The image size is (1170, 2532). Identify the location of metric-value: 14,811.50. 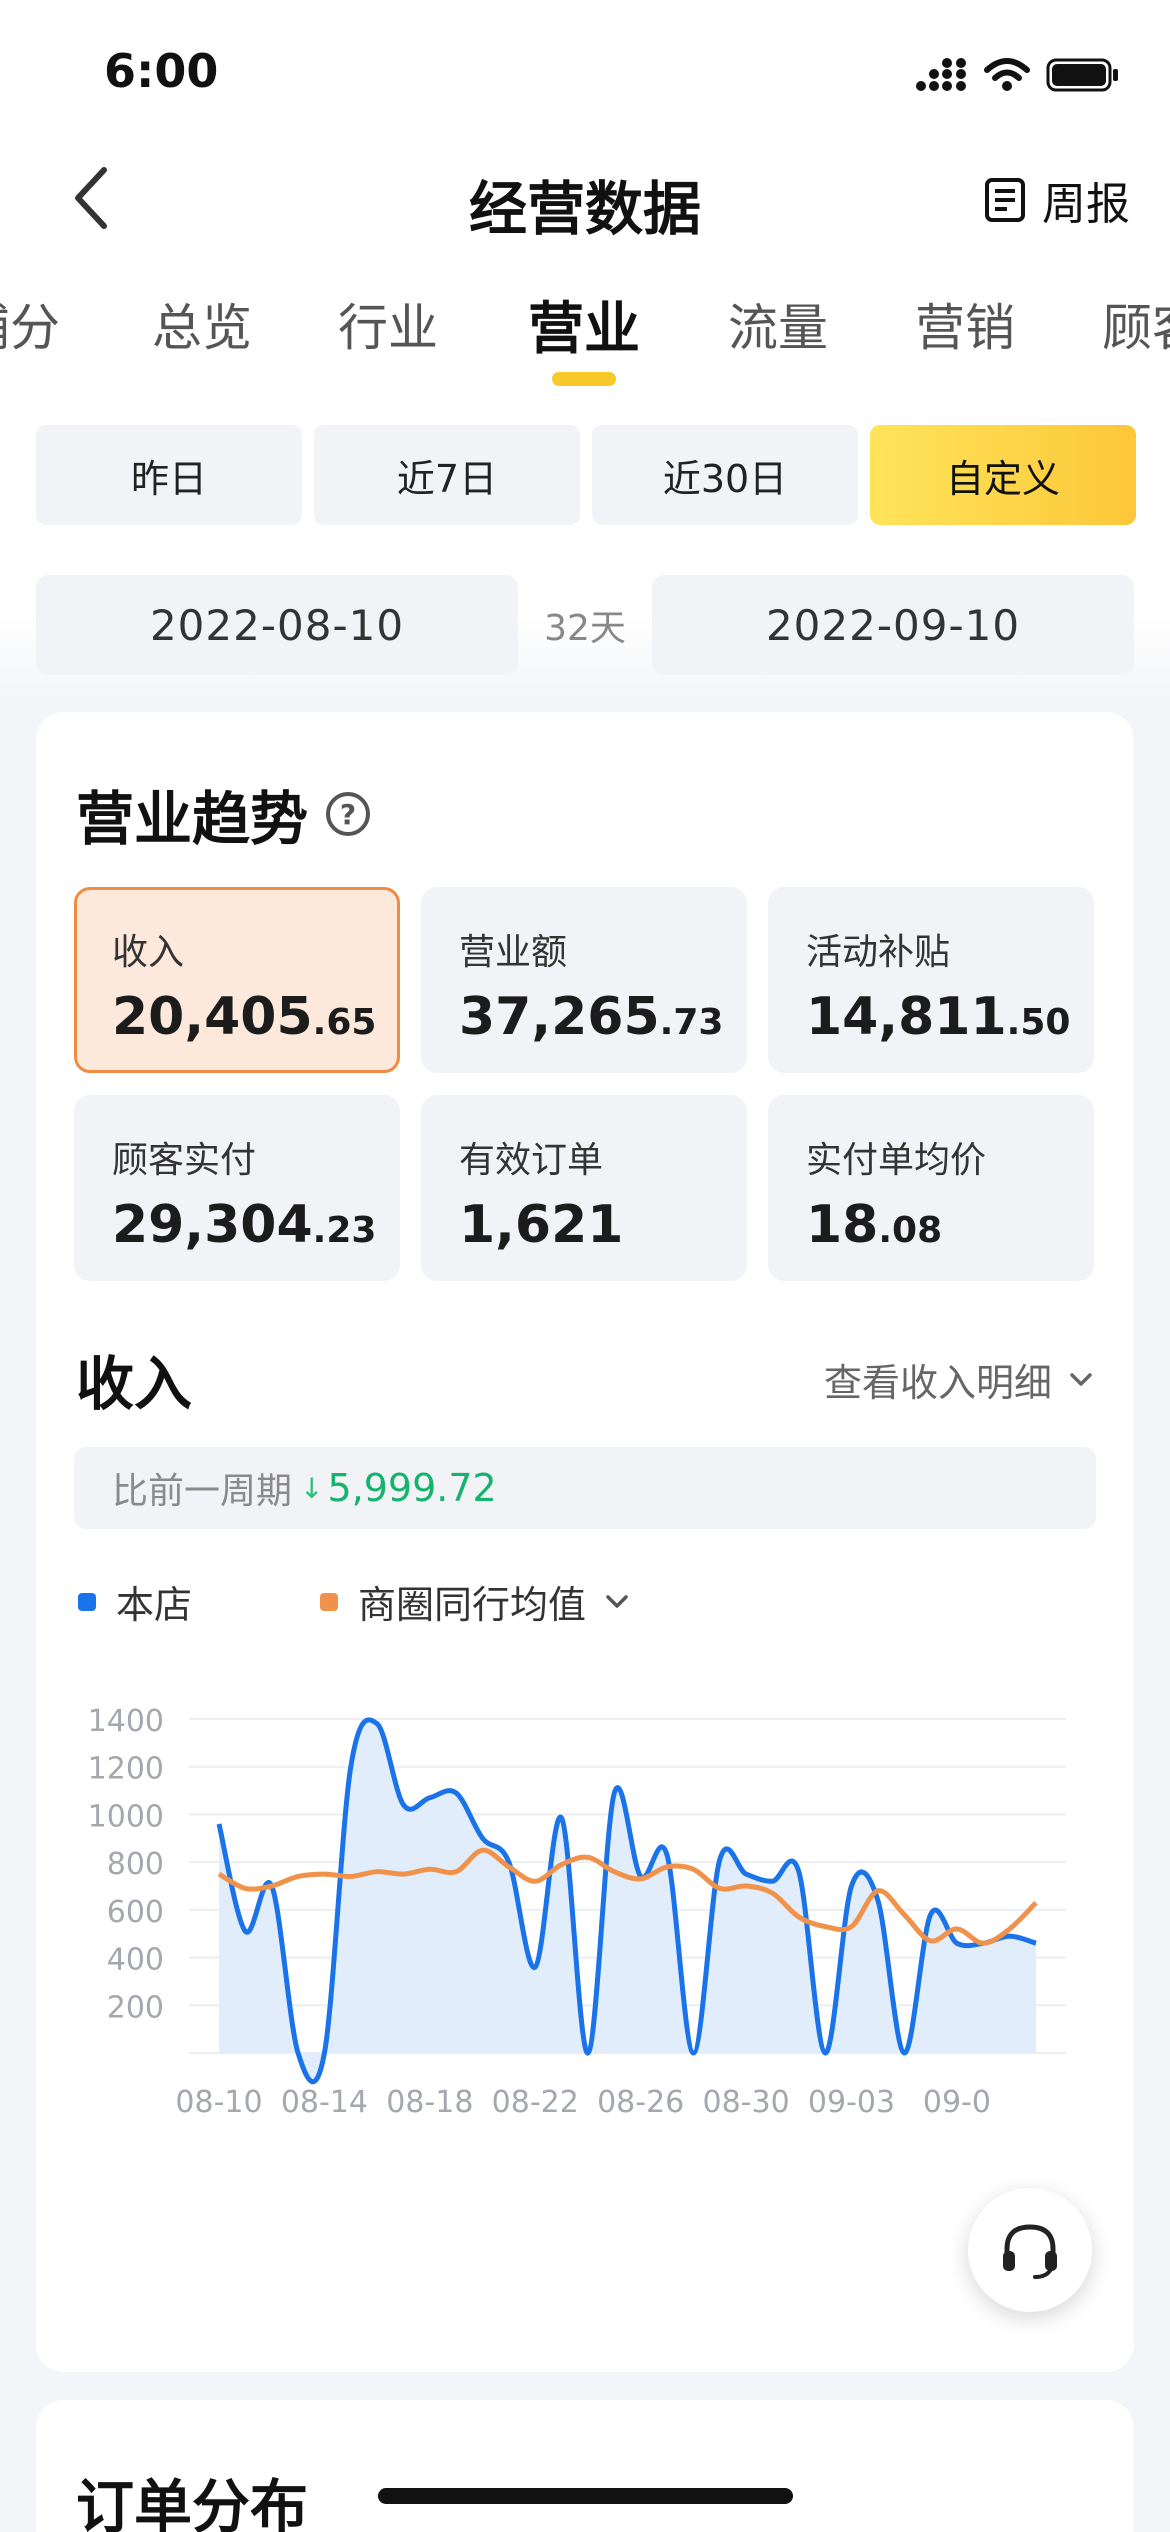
(950, 1017).